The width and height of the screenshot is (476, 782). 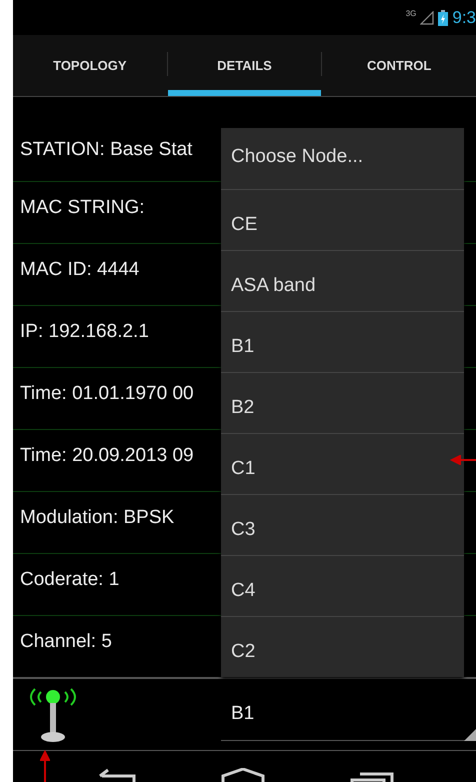 I want to click on detail-text: Modulation: BPSK, so click(x=97, y=517).